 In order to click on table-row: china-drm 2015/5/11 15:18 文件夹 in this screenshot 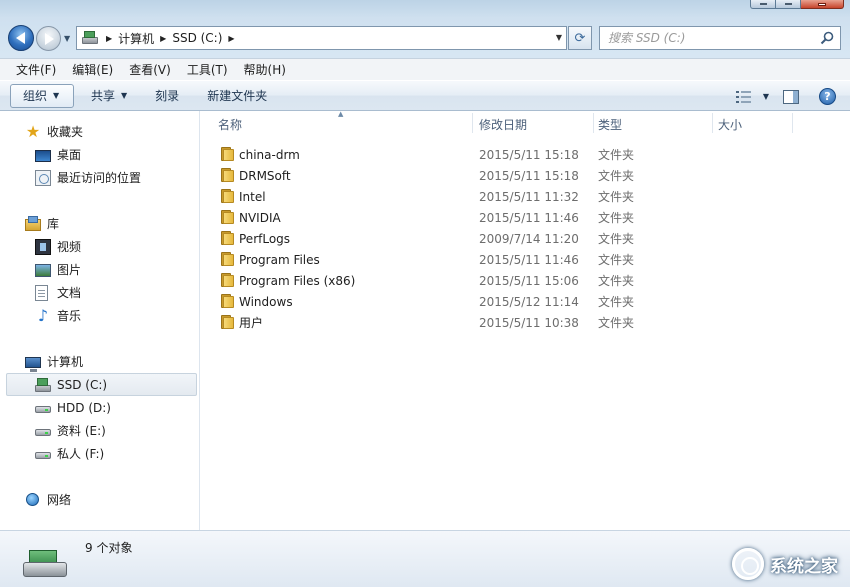, I will do `click(525, 154)`.